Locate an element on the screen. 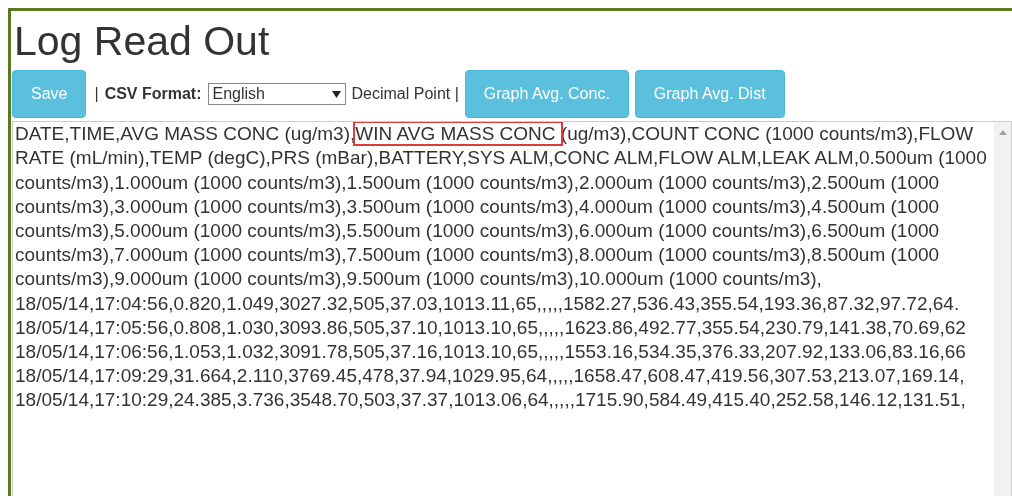  csv-format-label: CSV Format: is located at coordinates (153, 94).